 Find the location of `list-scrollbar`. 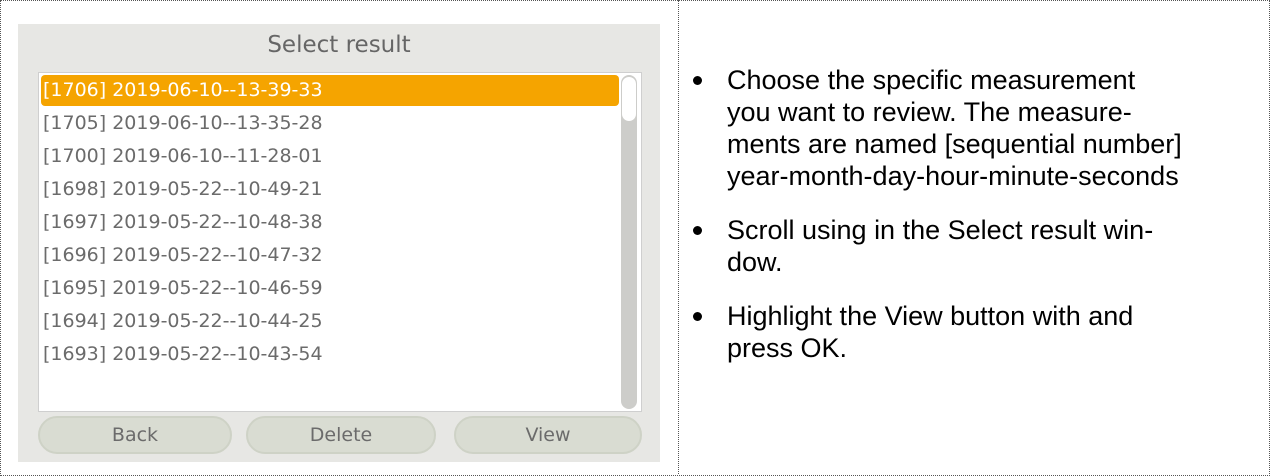

list-scrollbar is located at coordinates (629, 242).